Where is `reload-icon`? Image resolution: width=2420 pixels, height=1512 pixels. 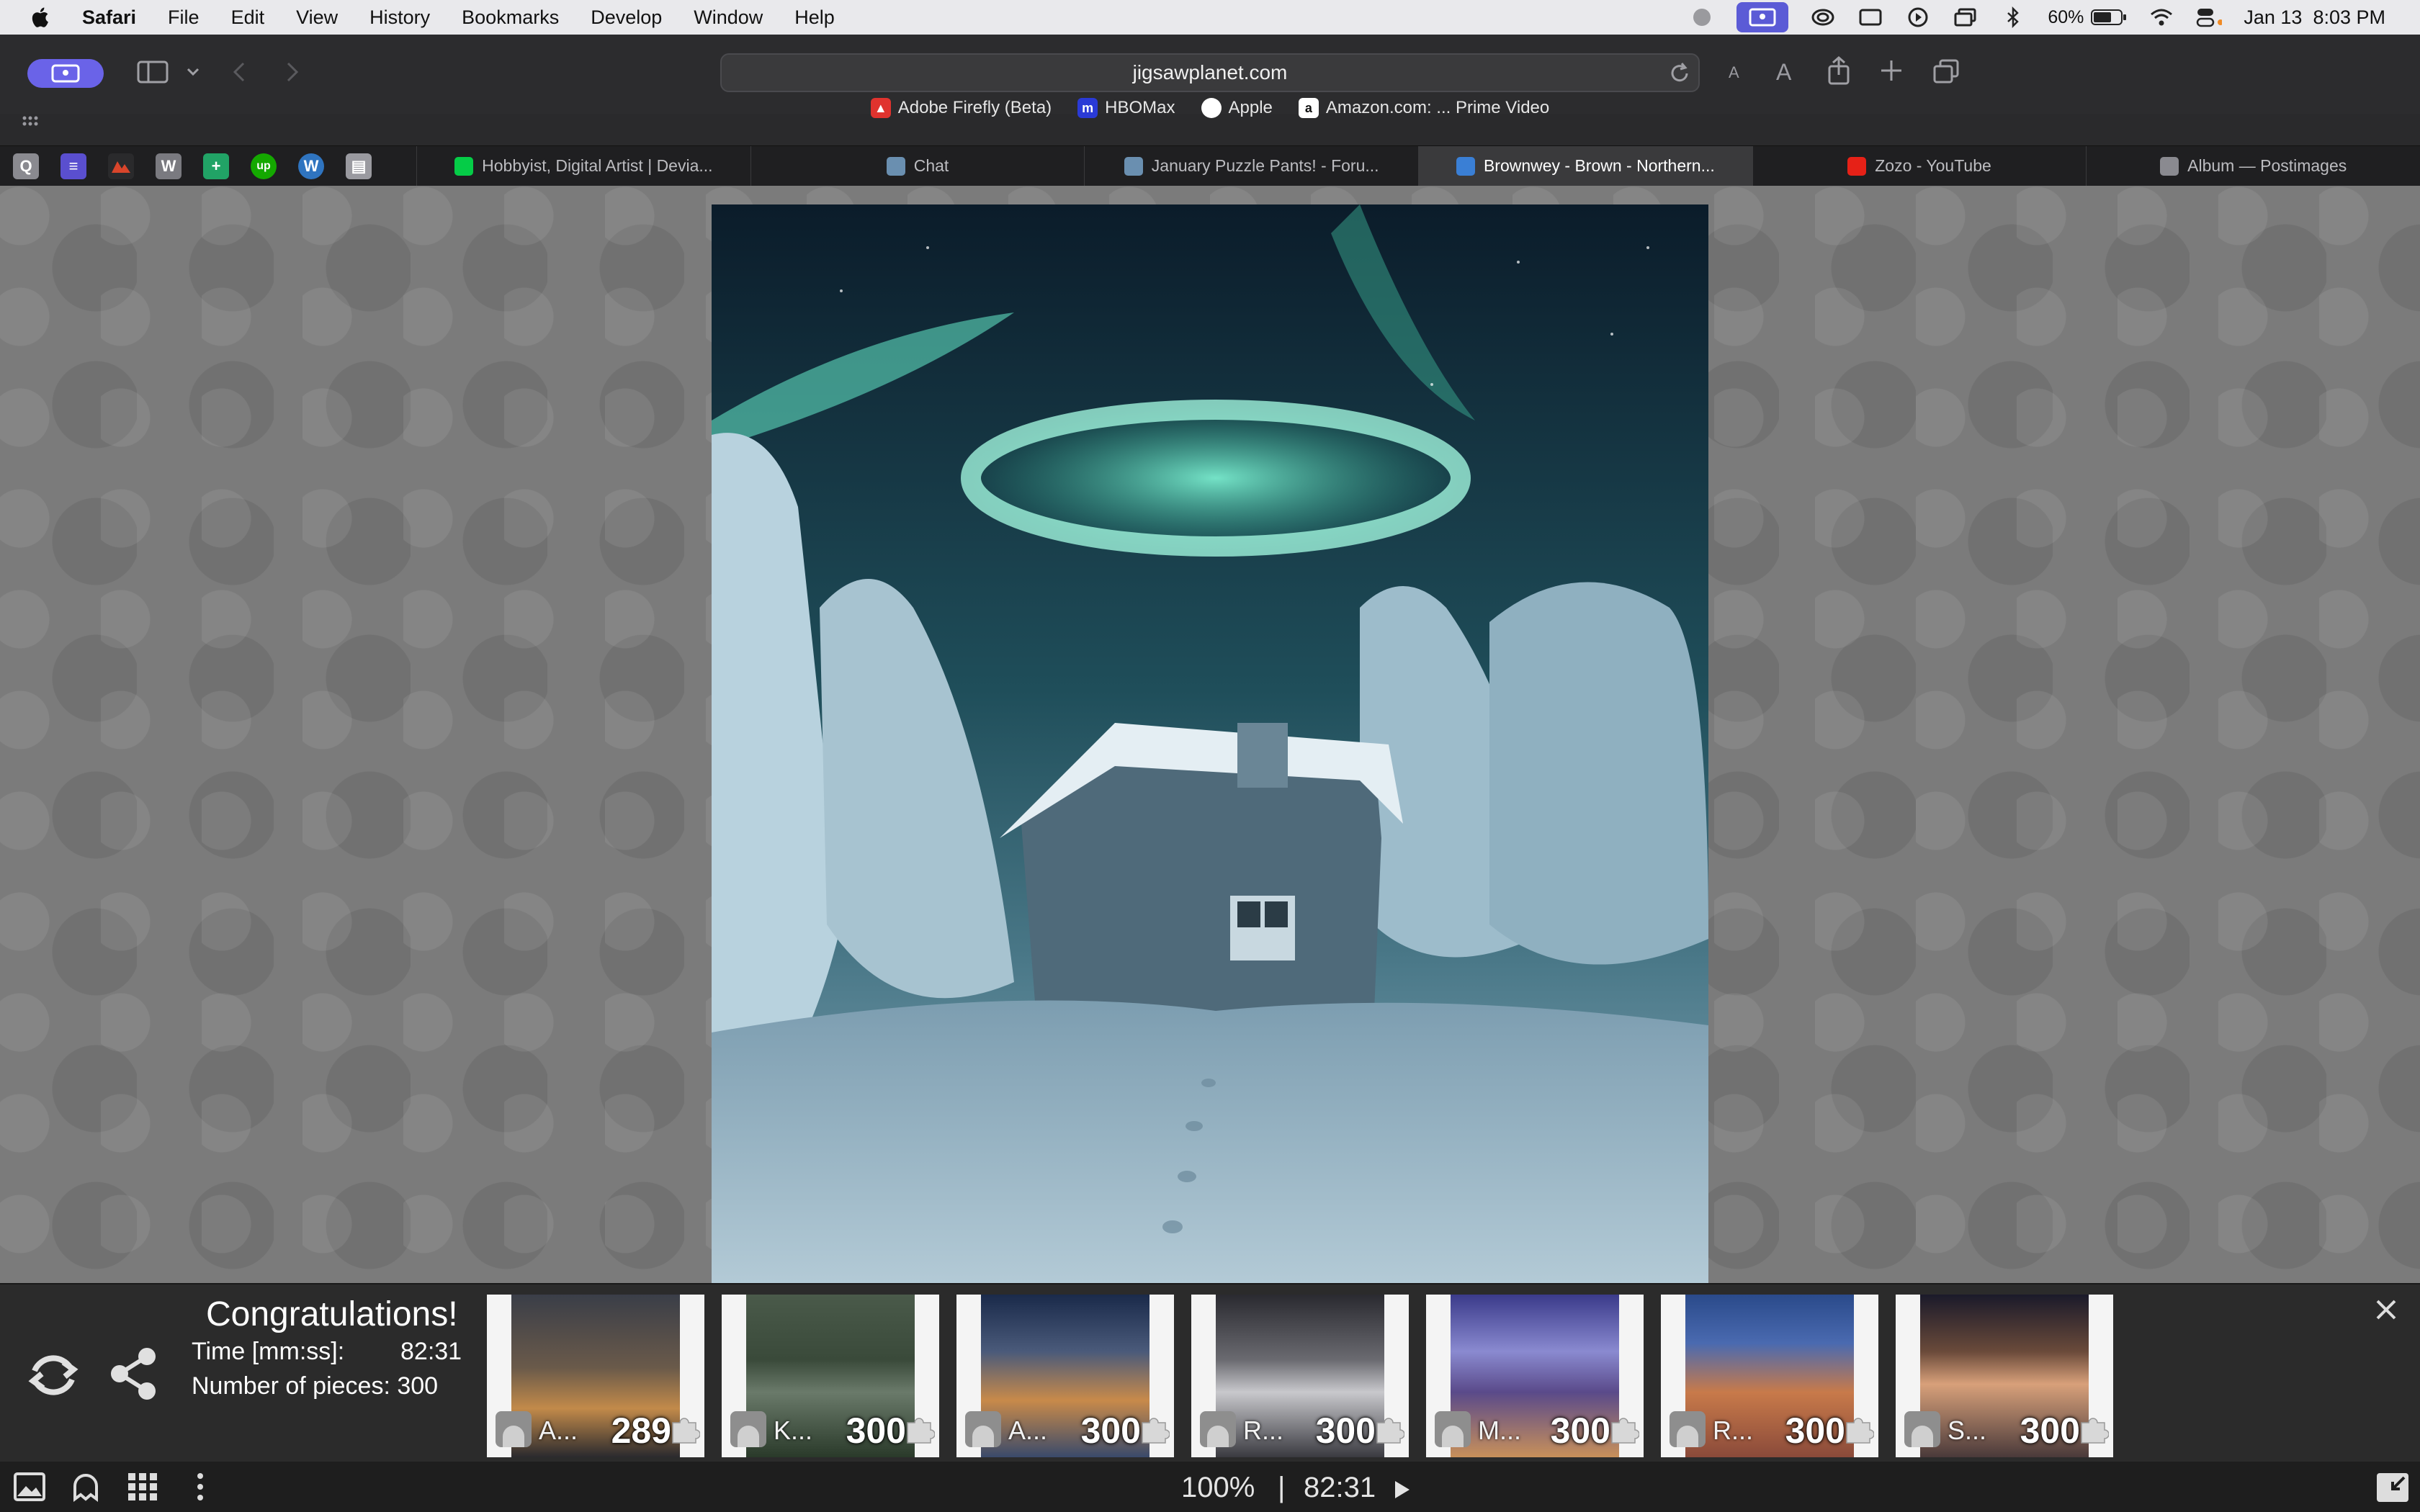 reload-icon is located at coordinates (1680, 76).